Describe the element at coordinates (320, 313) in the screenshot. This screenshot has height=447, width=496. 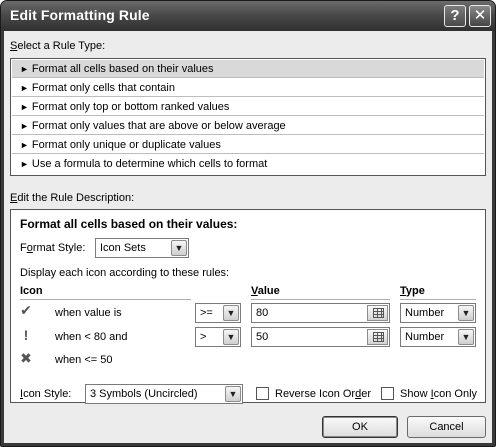
I see `value-input: 80` at that location.